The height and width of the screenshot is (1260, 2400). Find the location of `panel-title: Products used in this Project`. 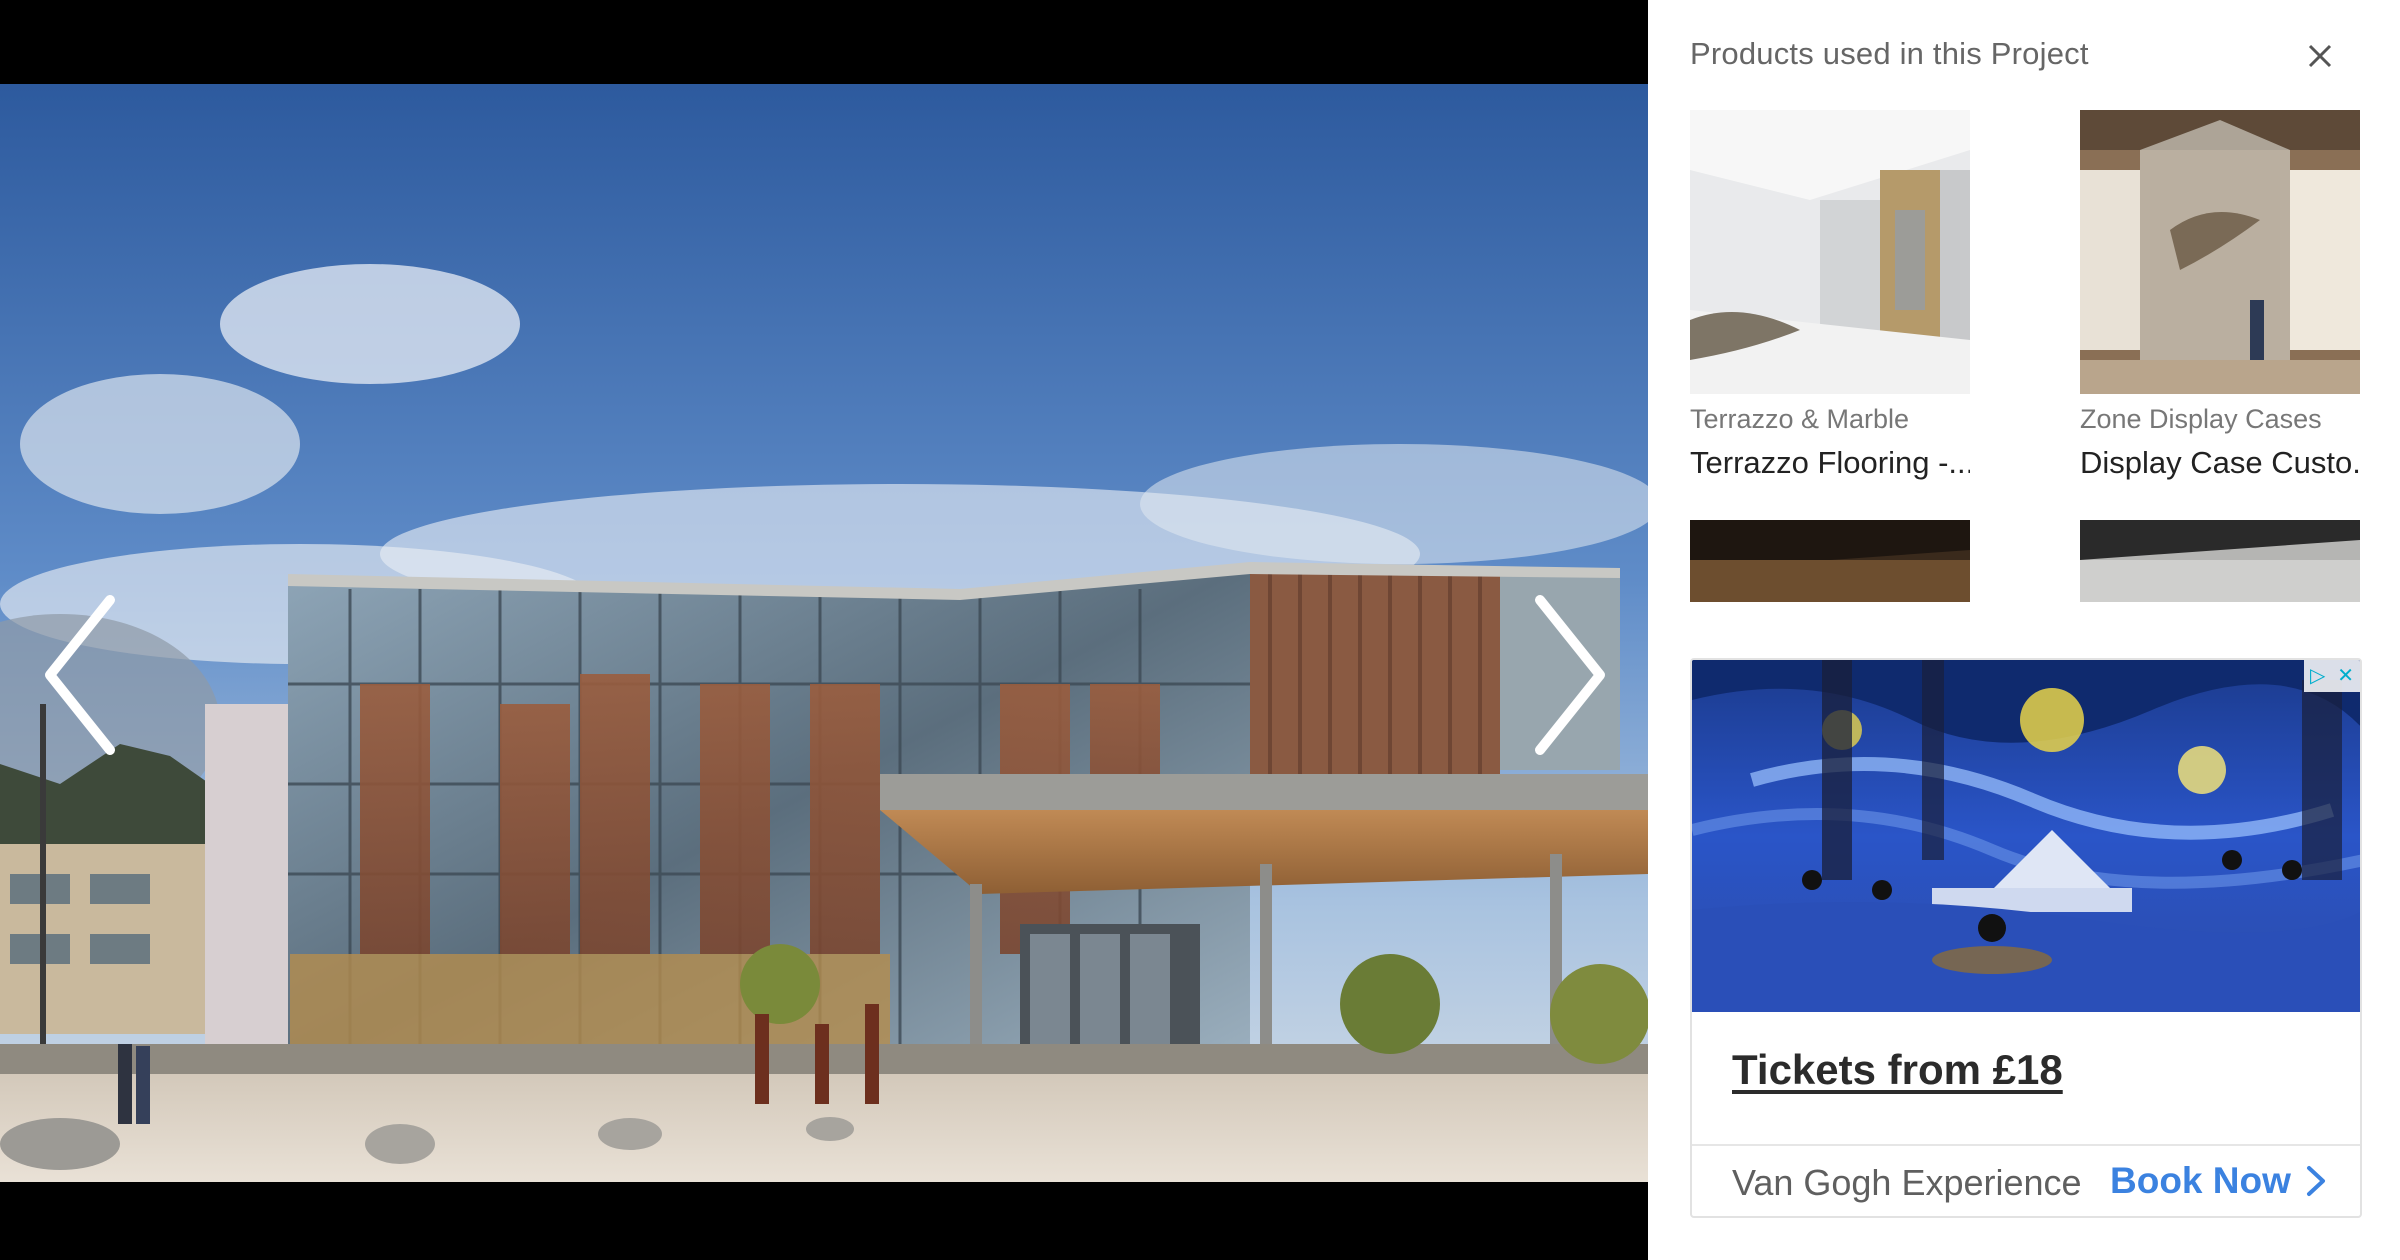

panel-title: Products used in this Project is located at coordinates (1889, 53).